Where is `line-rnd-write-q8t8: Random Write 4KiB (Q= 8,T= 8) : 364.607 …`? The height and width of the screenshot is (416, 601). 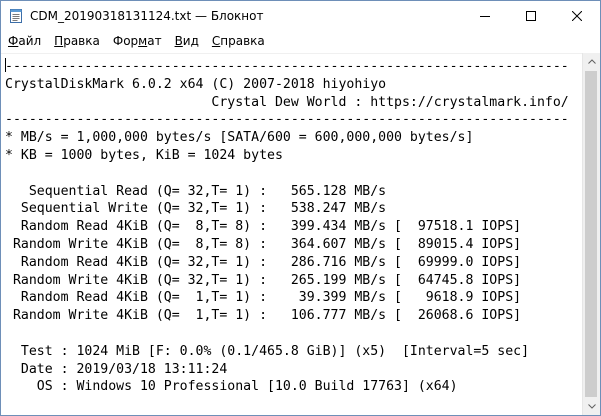
line-rnd-write-q8t8: Random Write 4KiB (Q= 8,T= 8) : 364.607 … is located at coordinates (263, 244).